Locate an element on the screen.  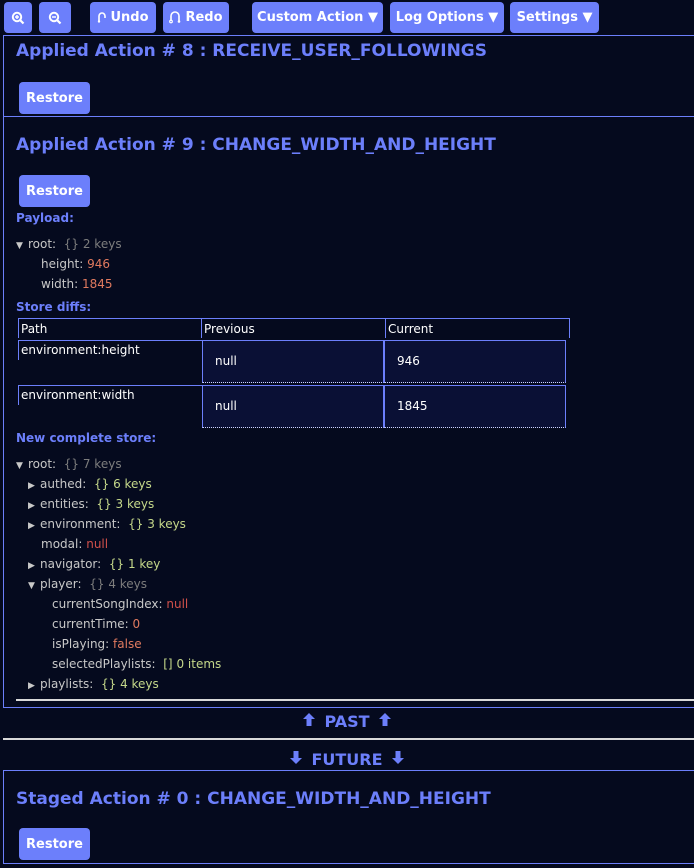
new-store-label: New complete store: is located at coordinates (86, 438).